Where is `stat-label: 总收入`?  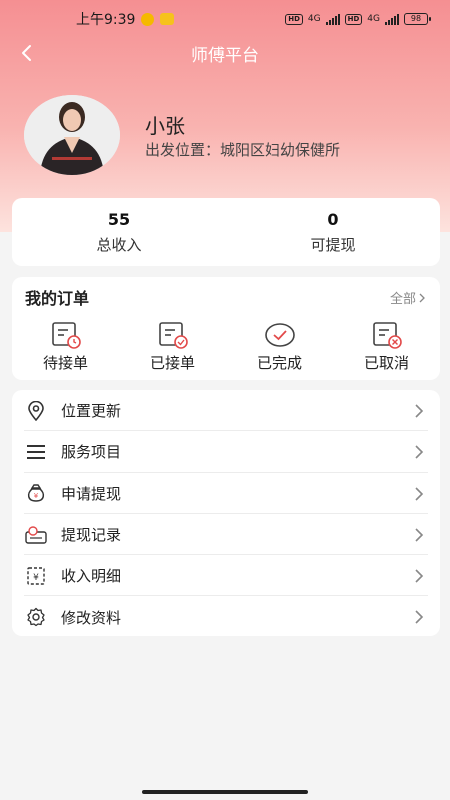 stat-label: 总收入 is located at coordinates (119, 245).